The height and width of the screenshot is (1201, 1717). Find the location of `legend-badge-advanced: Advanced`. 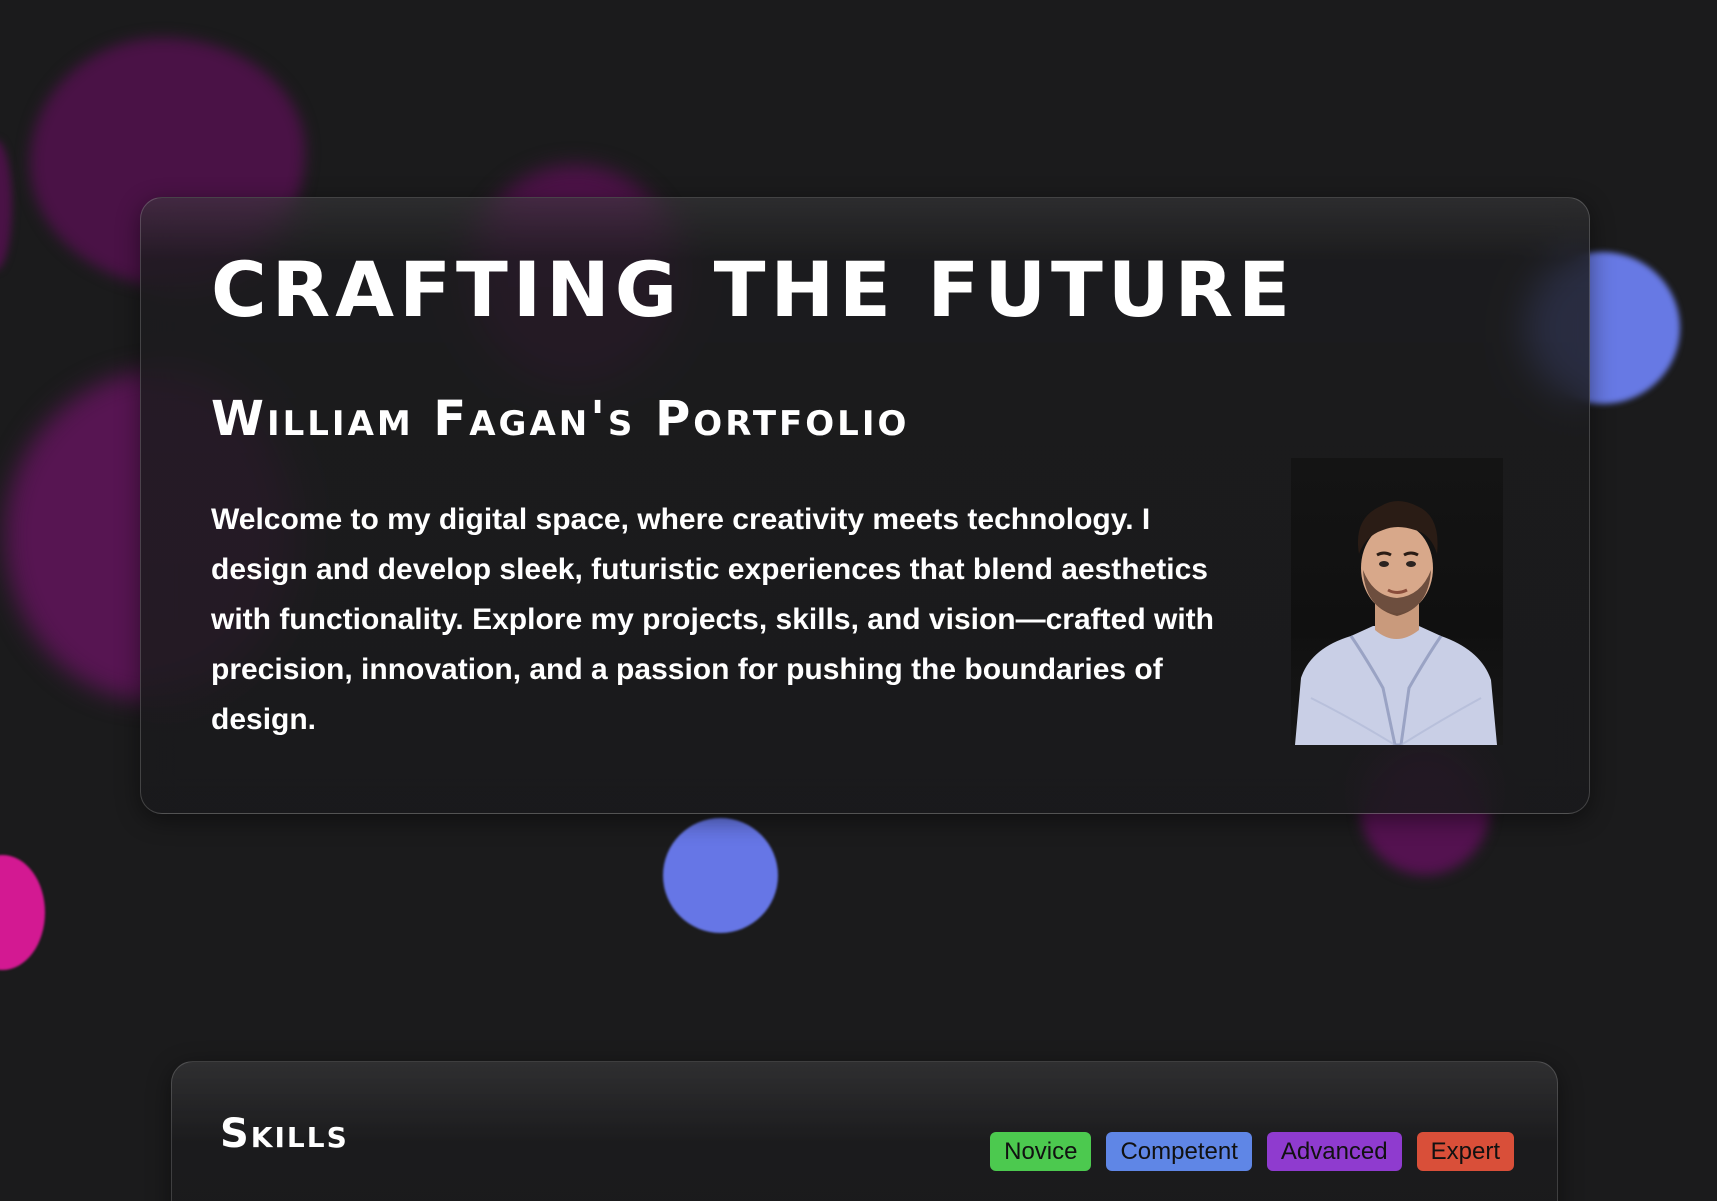

legend-badge-advanced: Advanced is located at coordinates (1334, 1151).